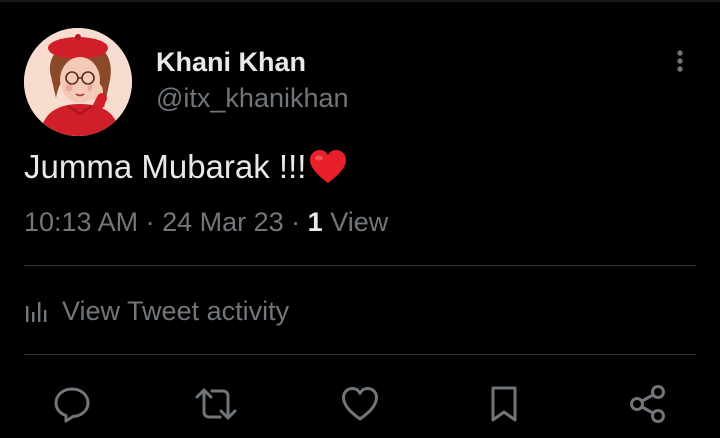 This screenshot has width=720, height=438. I want to click on tweet-text: Jumma Mubarak !!!, so click(186, 167).